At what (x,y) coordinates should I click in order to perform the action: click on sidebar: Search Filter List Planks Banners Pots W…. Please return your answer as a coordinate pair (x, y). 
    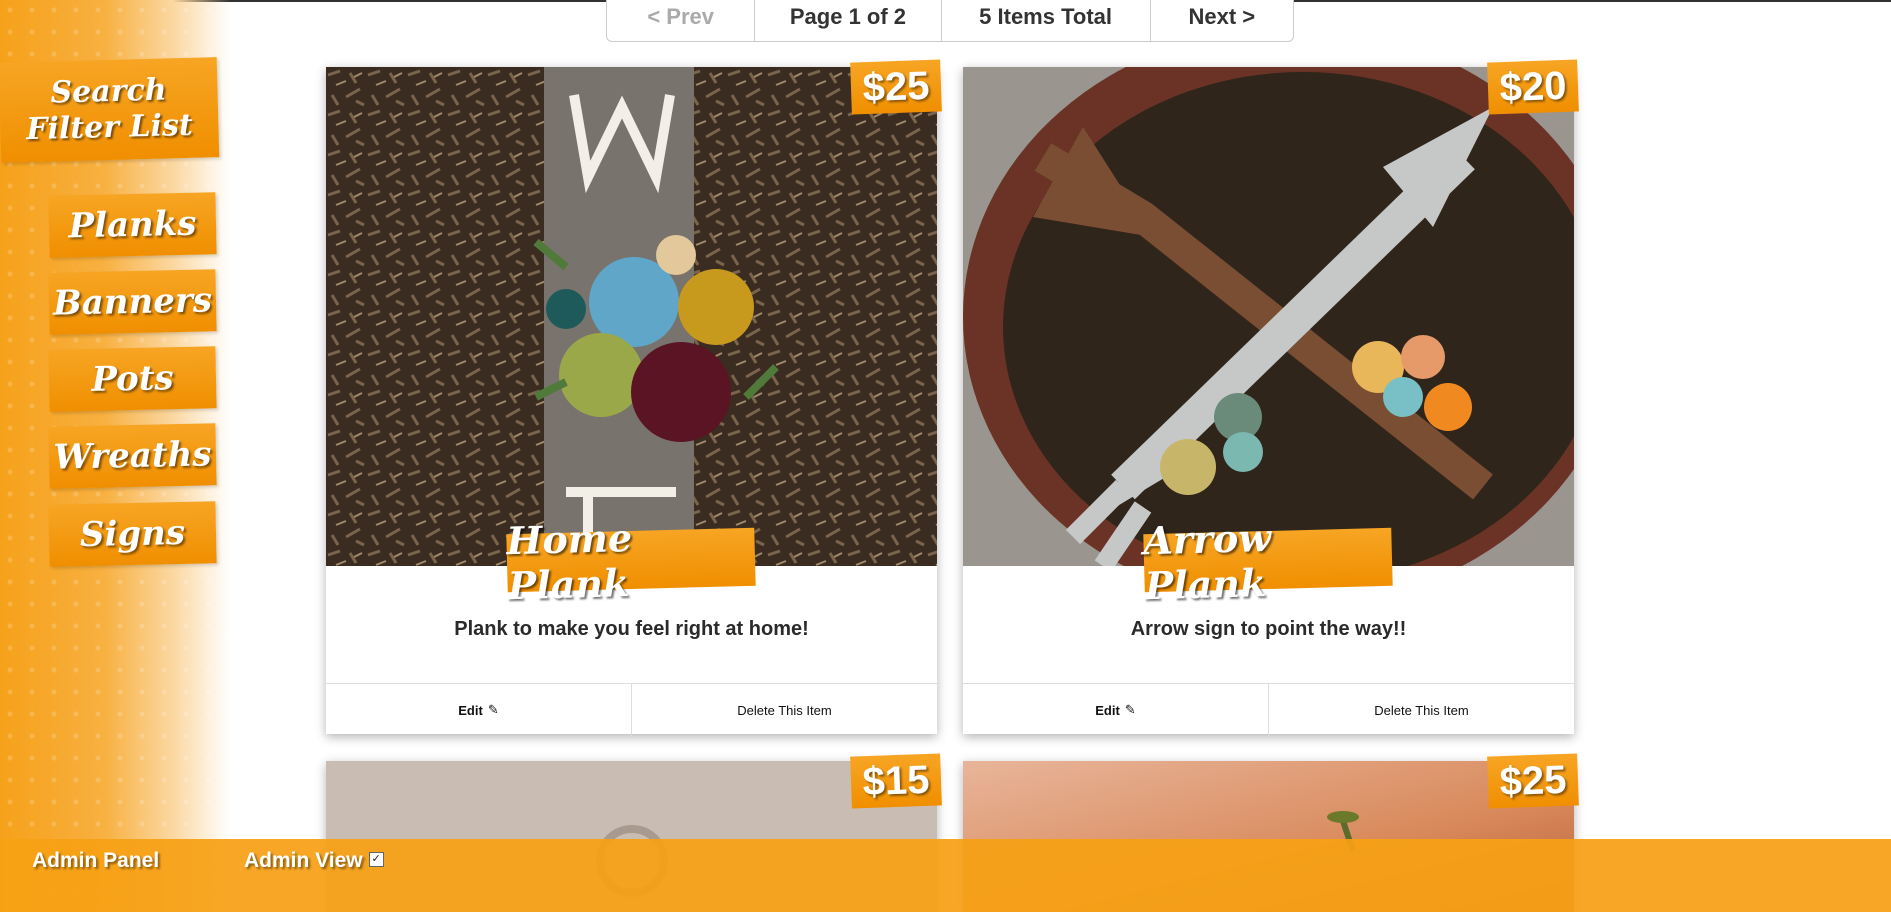
    Looking at the image, I should click on (115, 456).